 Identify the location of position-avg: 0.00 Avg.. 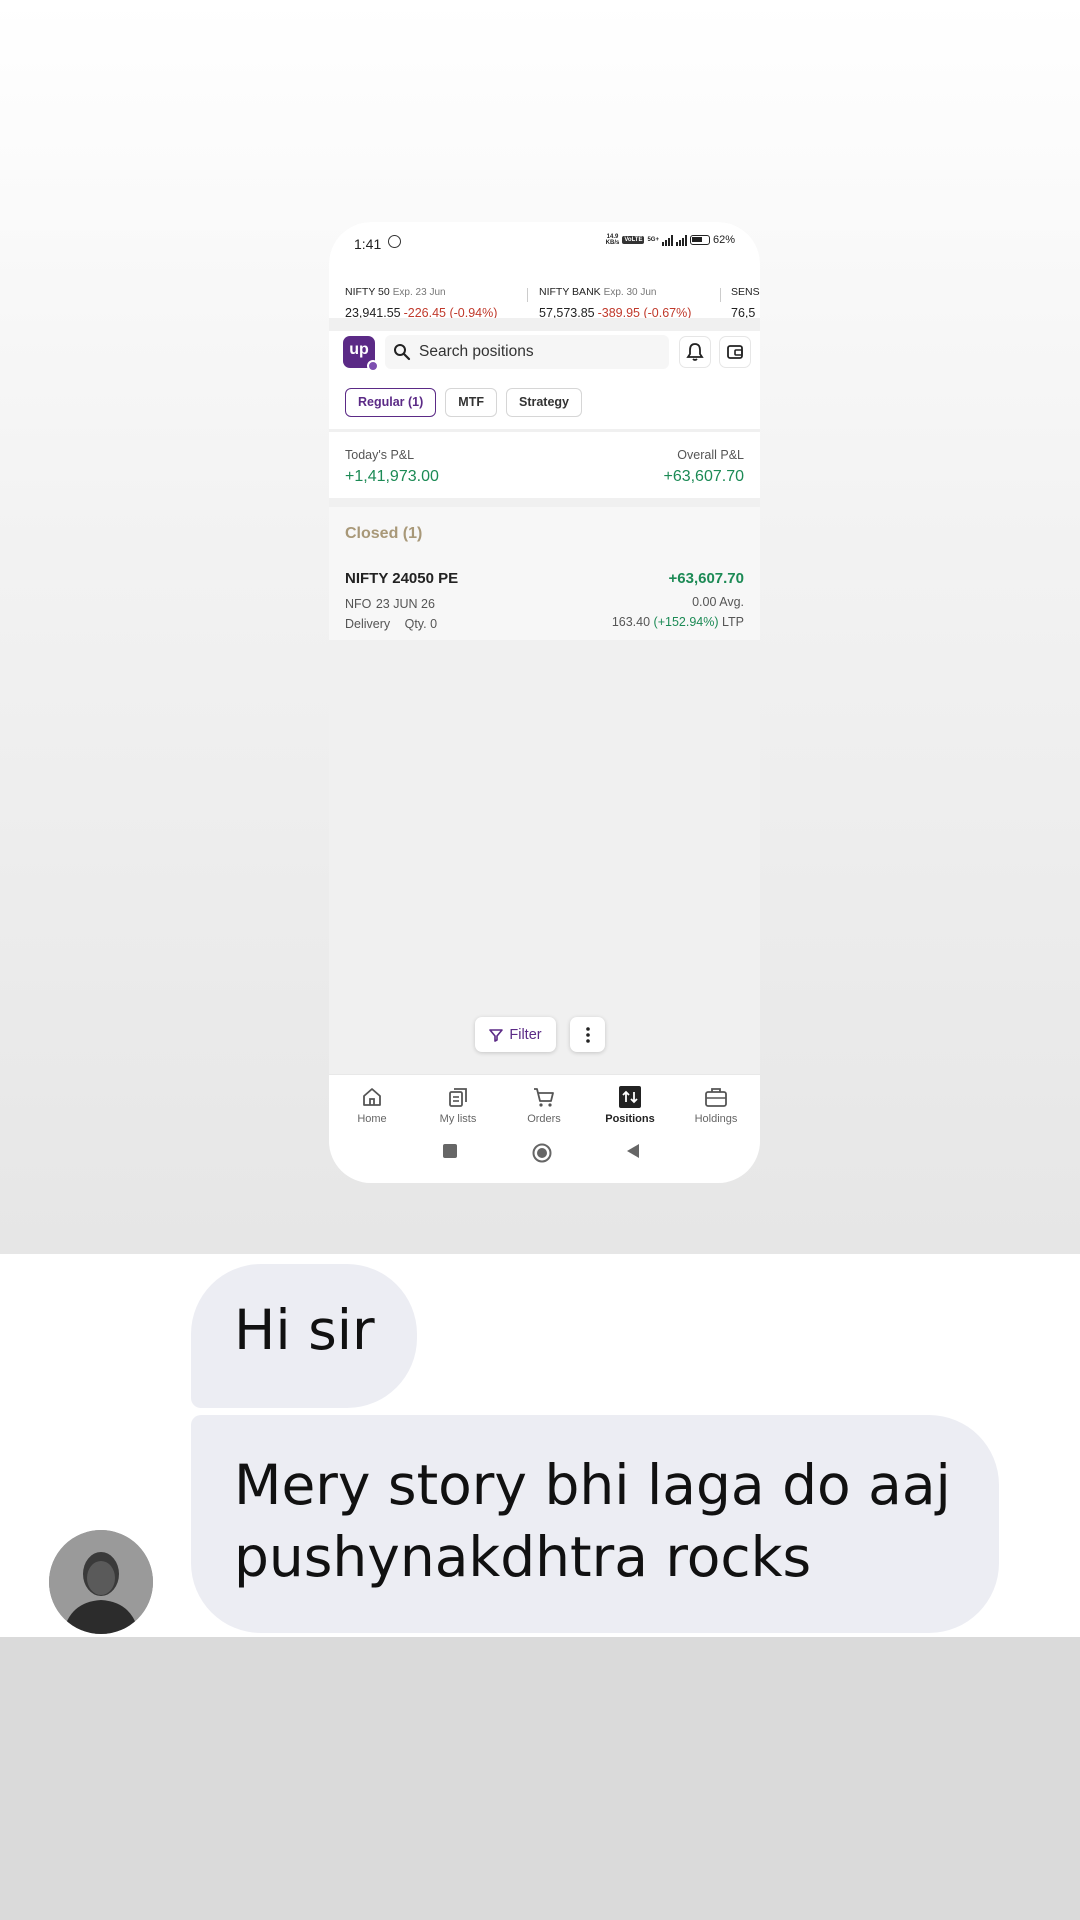
(718, 602).